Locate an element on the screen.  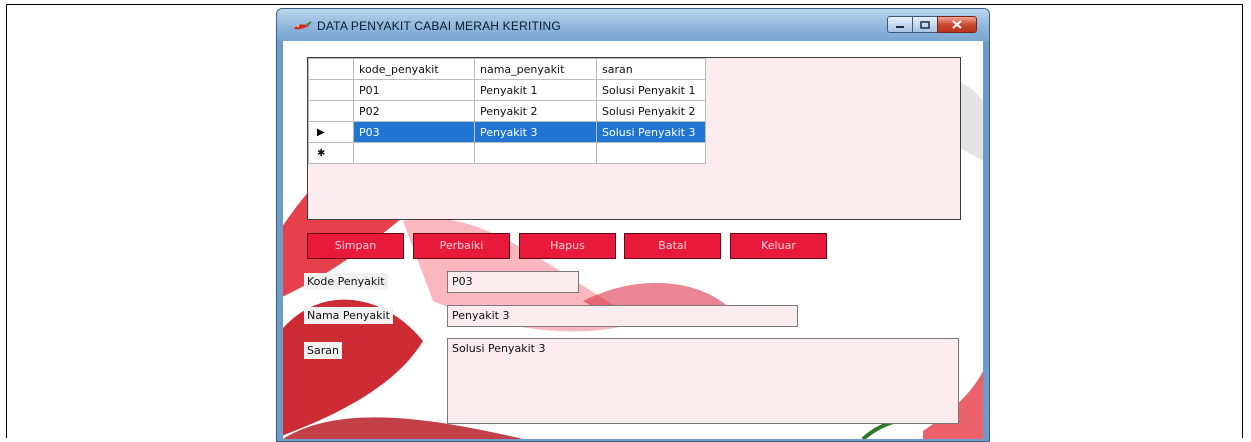
new-row-asterisk-icon: ✱ is located at coordinates (331, 153).